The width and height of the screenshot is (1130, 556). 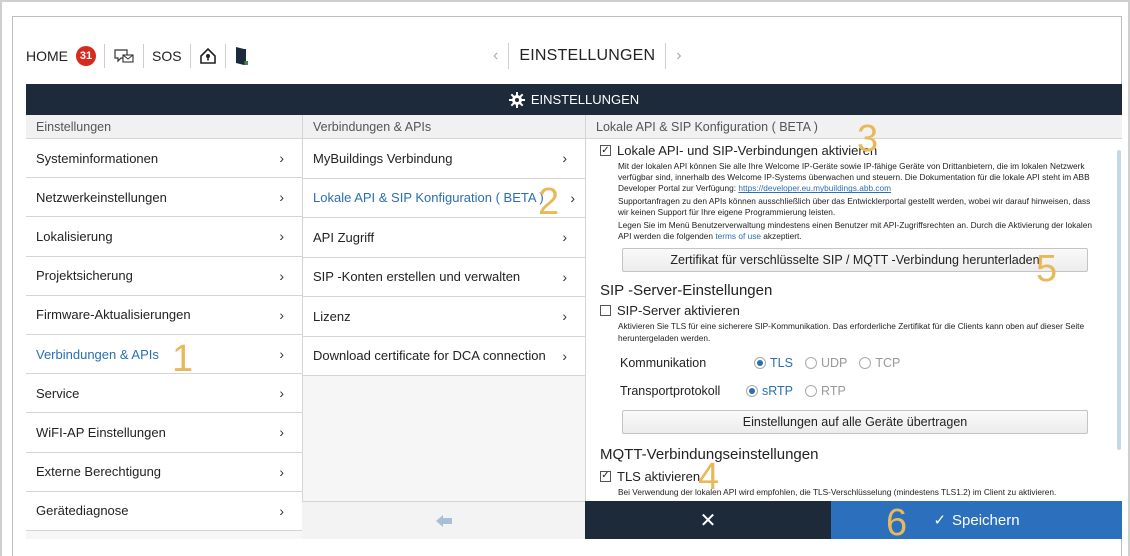 I want to click on radio-srtp: sRTP, so click(x=769, y=391).